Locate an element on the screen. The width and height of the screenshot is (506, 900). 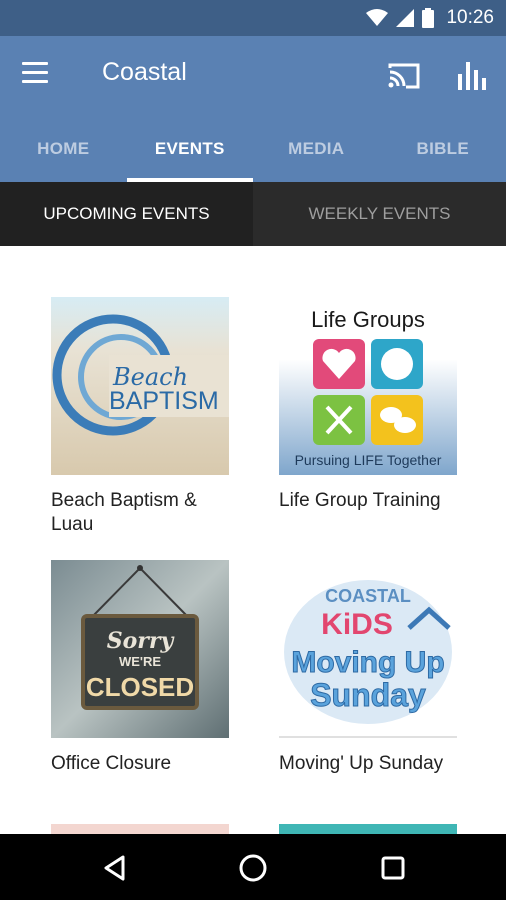
cast-icon is located at coordinates (404, 76).